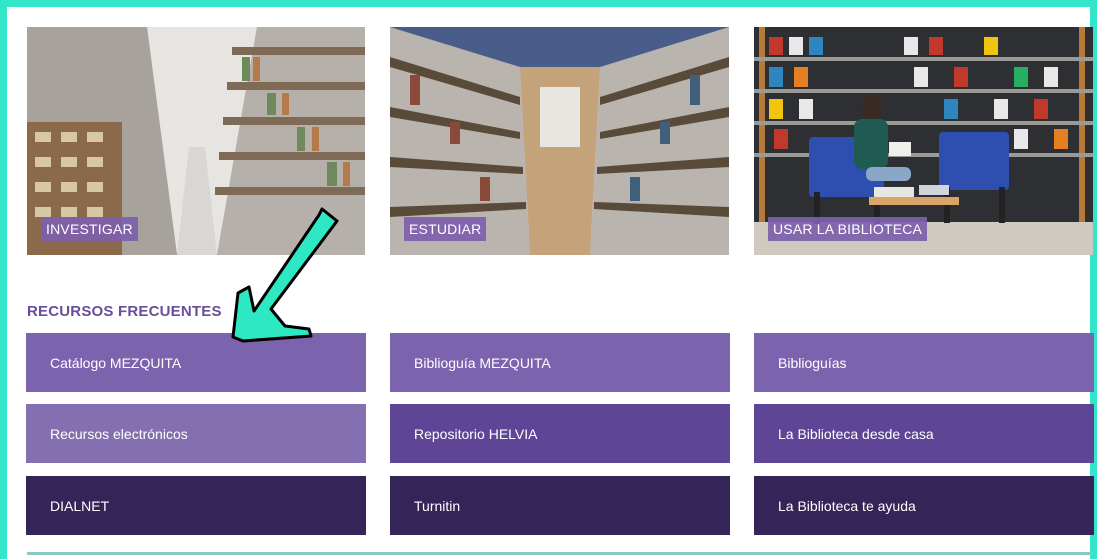 Image resolution: width=1097 pixels, height=559 pixels. What do you see at coordinates (445, 229) in the screenshot?
I see `card-label-estudiar: ESTUDIAR` at bounding box center [445, 229].